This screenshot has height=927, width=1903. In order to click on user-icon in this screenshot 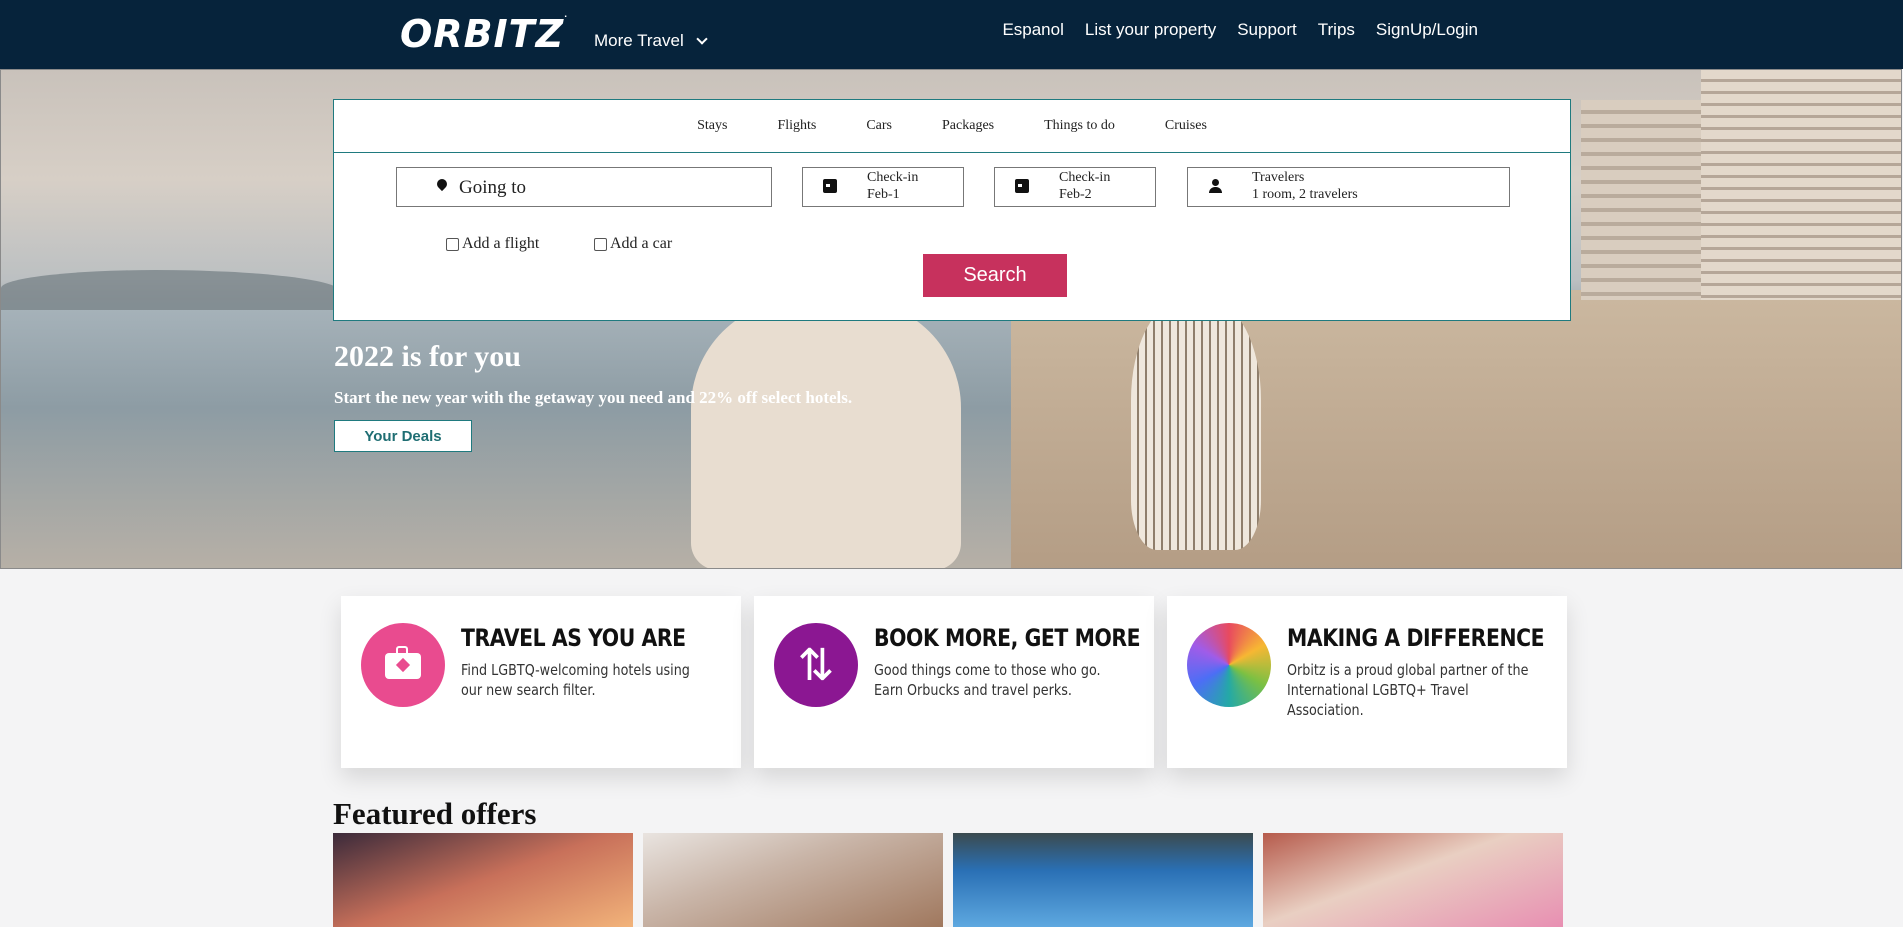, I will do `click(1215, 186)`.